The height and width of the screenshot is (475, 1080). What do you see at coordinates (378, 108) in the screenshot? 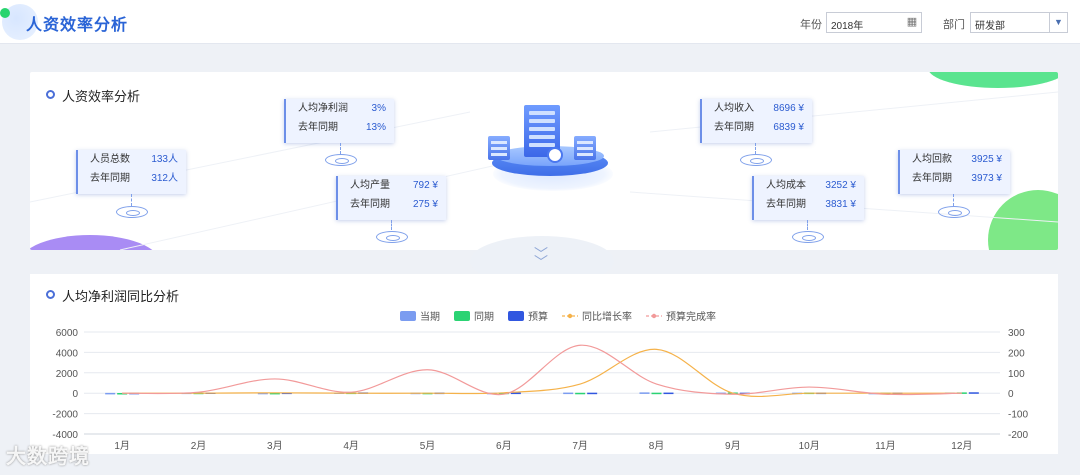
I see `card-value: 3%` at bounding box center [378, 108].